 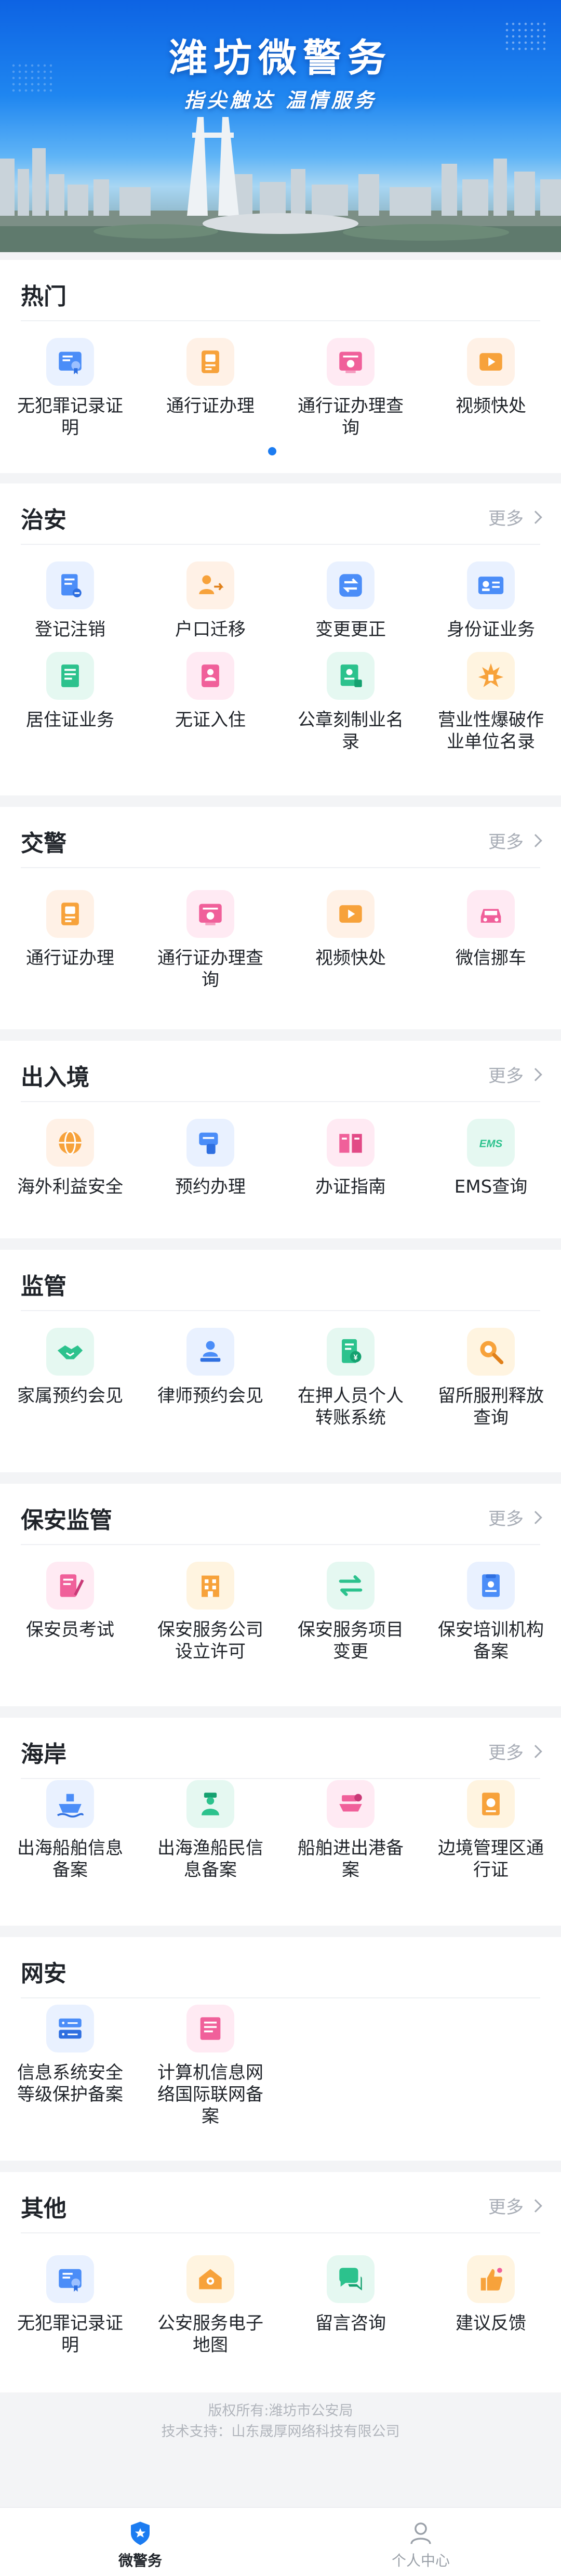 I want to click on service-item-blasting: 营业性爆破作业单位名录, so click(x=491, y=702).